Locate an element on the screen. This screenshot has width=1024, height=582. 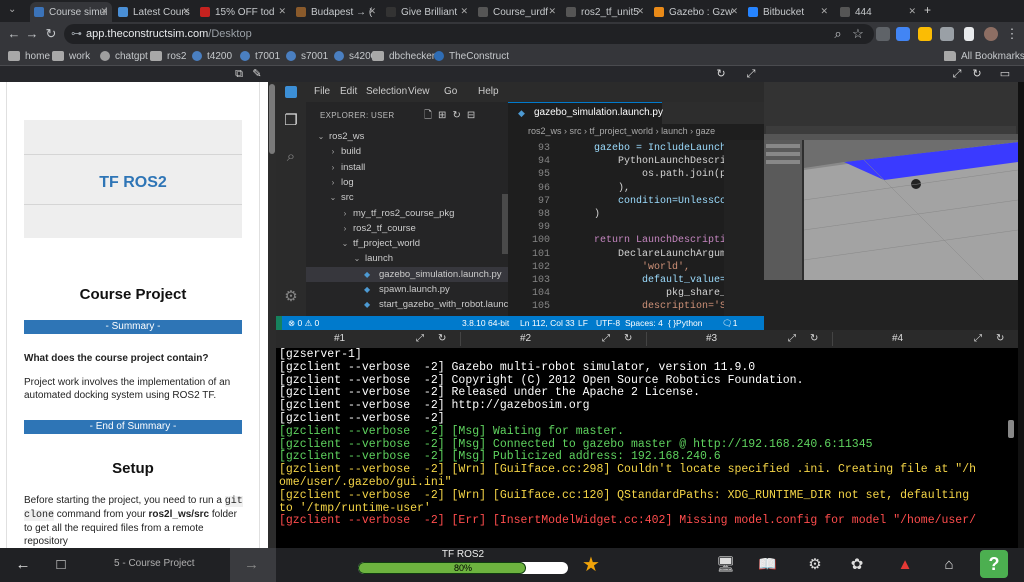
extensions-puzzle-icon is located at coordinates (947, 34).